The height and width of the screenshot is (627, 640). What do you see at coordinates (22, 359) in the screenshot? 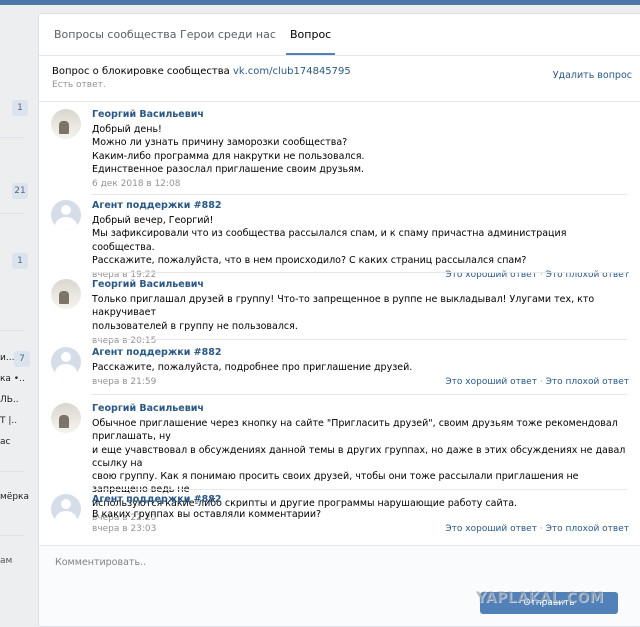
I see `counter-badge: 7` at bounding box center [22, 359].